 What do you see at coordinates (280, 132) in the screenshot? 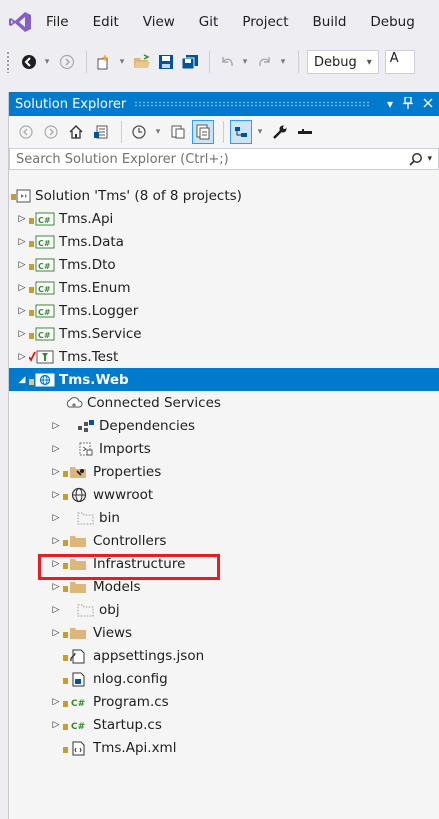
I see `properties-wrench-icon` at bounding box center [280, 132].